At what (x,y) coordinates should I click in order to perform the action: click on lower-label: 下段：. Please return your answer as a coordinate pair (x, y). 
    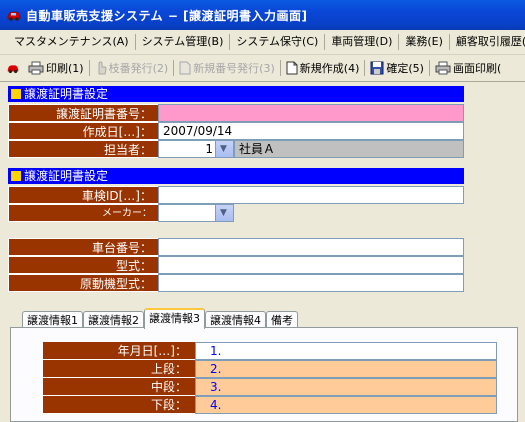
    Looking at the image, I should click on (119, 405).